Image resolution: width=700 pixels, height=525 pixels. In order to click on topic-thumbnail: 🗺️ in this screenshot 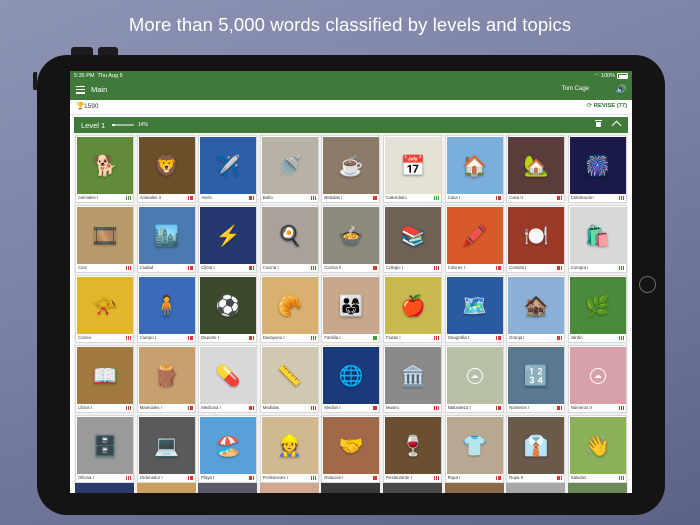, I will do `click(474, 305)`.